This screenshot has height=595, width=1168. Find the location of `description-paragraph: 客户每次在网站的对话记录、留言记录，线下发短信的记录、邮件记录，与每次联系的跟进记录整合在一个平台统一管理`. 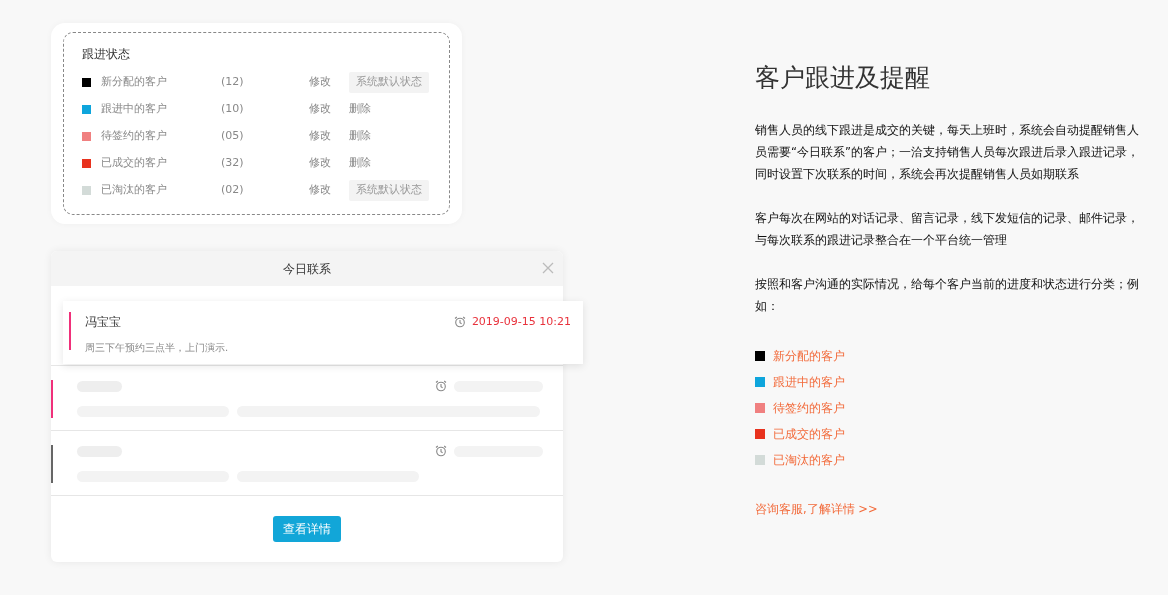

description-paragraph: 客户每次在网站的对话记录、留言记录，线下发短信的记录、邮件记录，与每次联系的跟进记录整合在一个平台统一管理 is located at coordinates (947, 229).